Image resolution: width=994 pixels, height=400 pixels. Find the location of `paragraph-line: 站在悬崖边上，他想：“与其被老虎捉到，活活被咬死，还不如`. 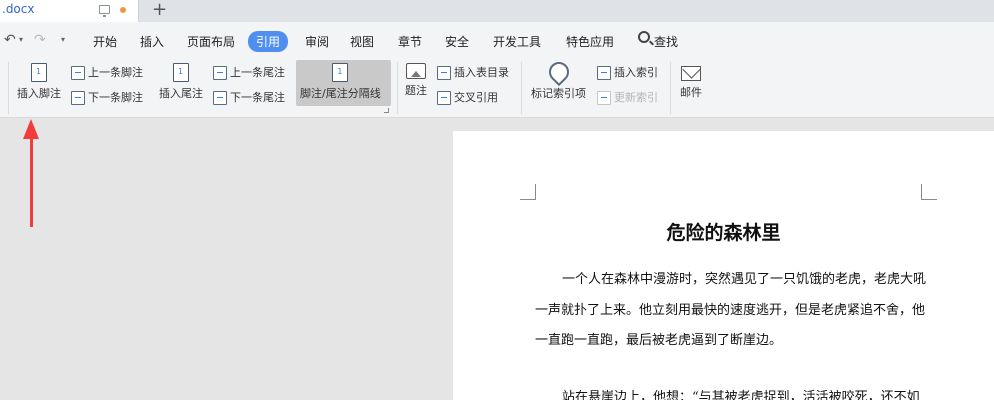

paragraph-line: 站在悬崖边上，他想：“与其被老虎捉到，活活被咬死，还不如 is located at coordinates (741, 395).